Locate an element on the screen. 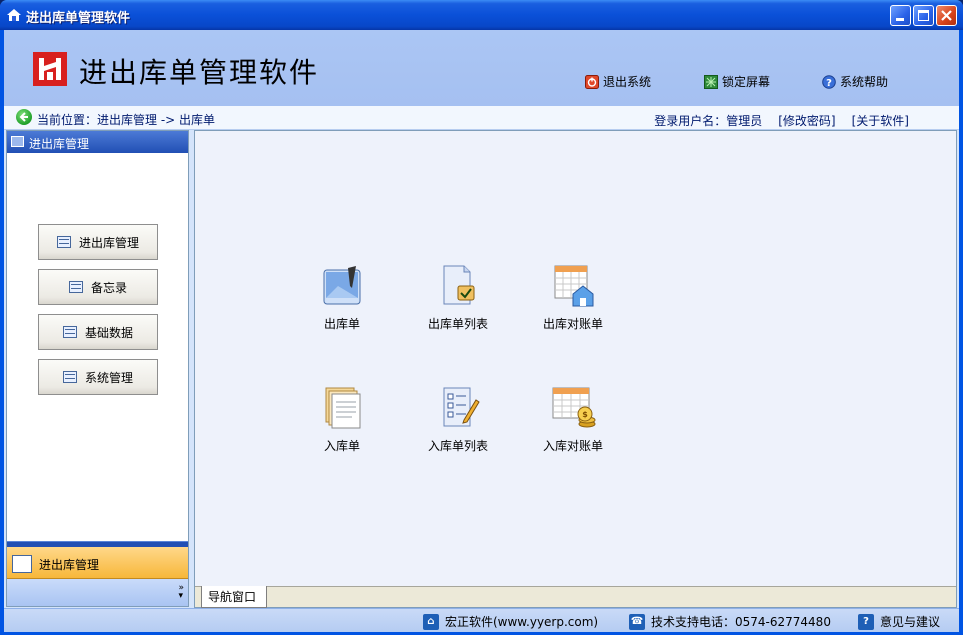  support-phone-text: 技术支持电话：0574-62774480 is located at coordinates (741, 622).